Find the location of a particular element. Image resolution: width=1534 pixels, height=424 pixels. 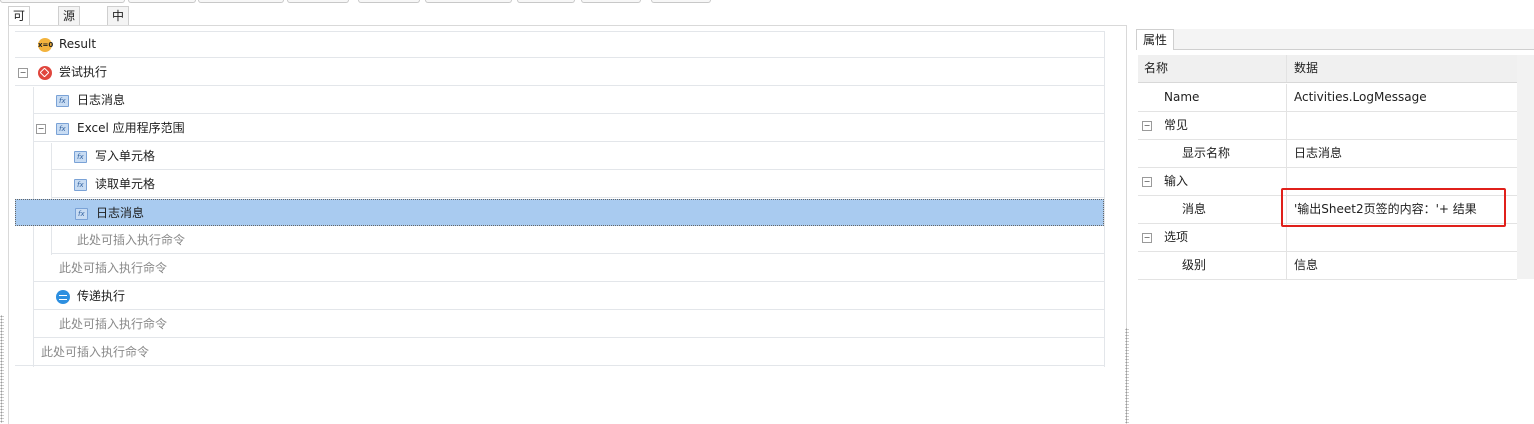

property-row-display-name: 显示名称 日志消息 is located at coordinates (1327, 154).